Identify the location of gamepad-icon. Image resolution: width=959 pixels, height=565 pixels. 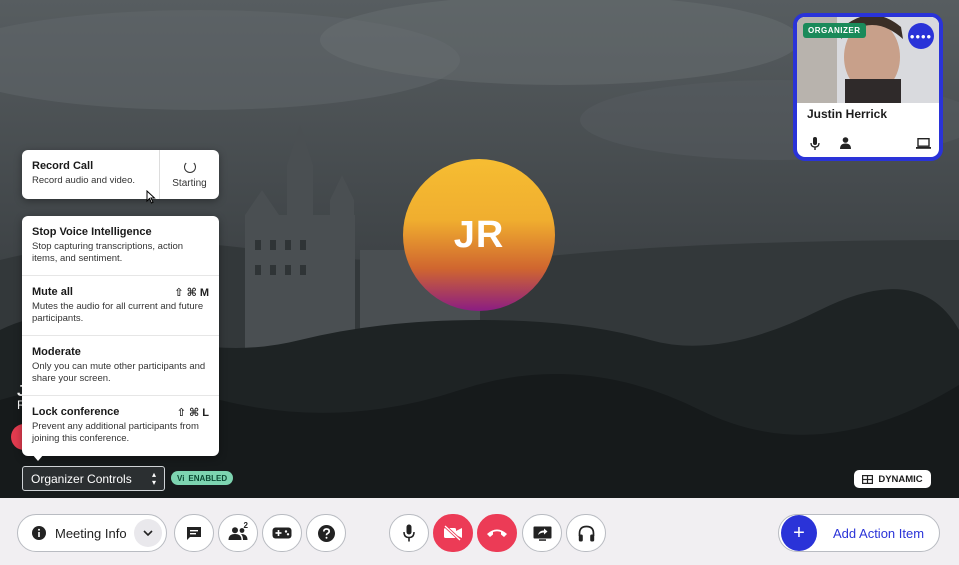
(282, 533).